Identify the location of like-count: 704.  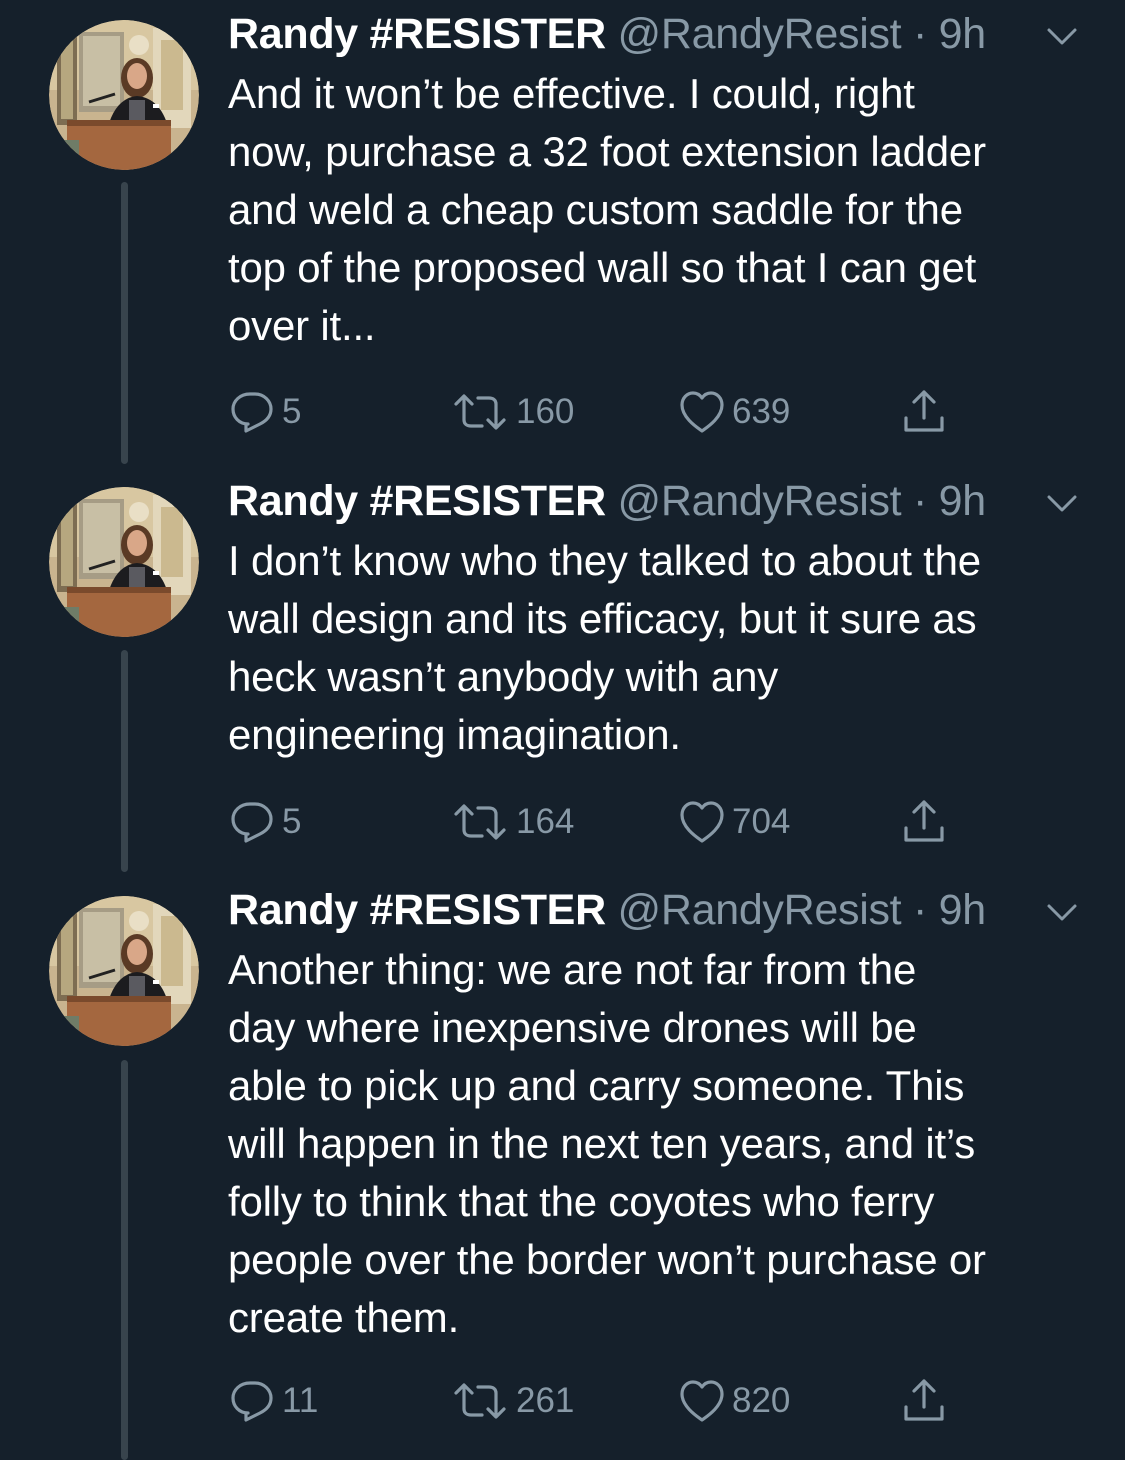
(761, 821).